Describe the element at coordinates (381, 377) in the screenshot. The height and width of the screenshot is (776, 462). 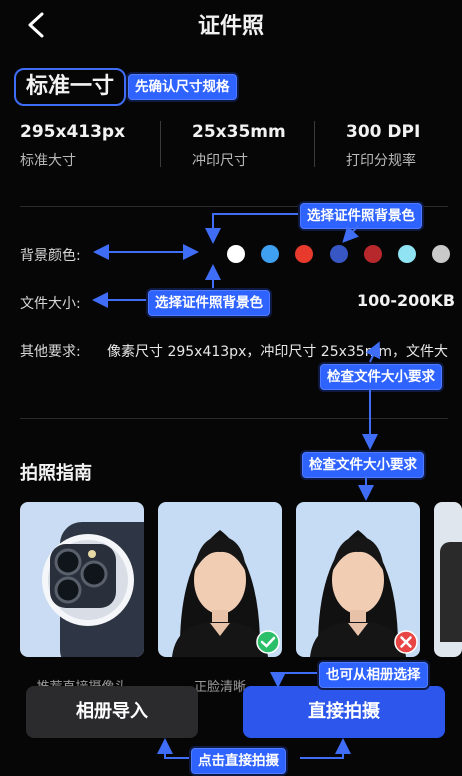
I see `annotation-check-size-1: 检查文件大小要求` at that location.